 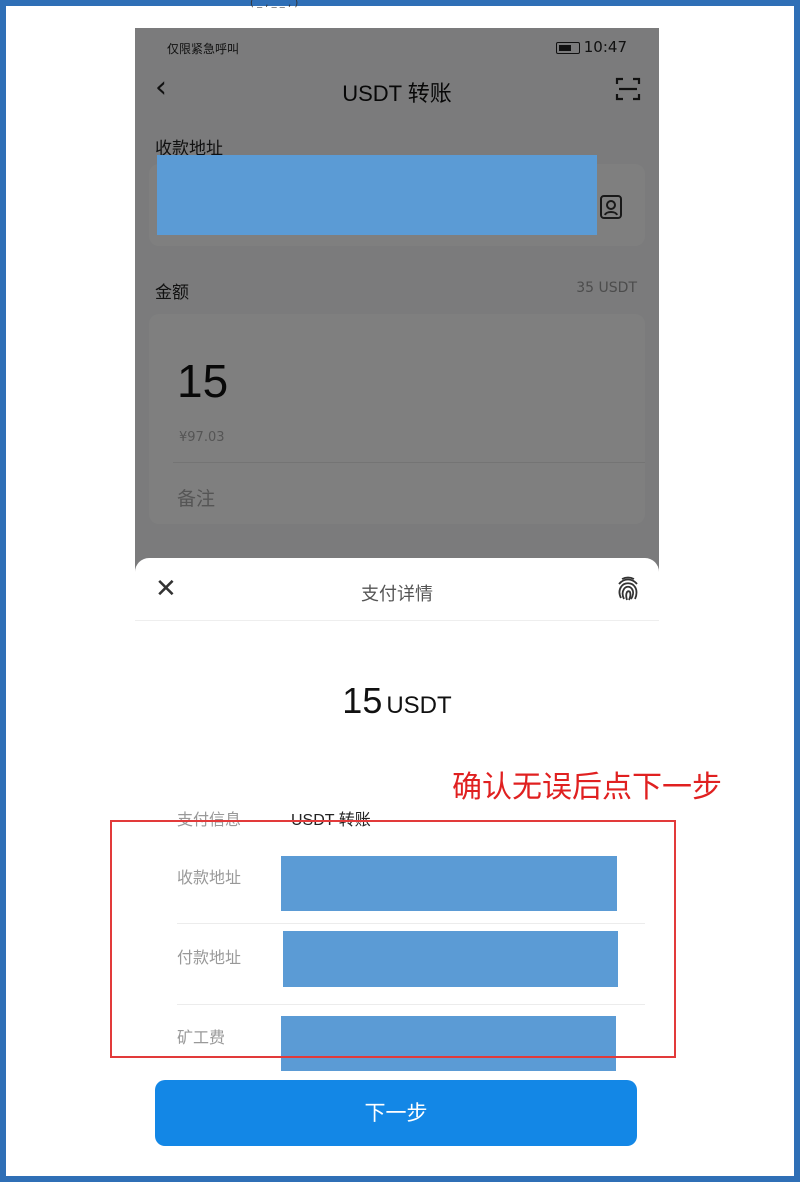 I want to click on redacted-address, so click(x=377, y=195).